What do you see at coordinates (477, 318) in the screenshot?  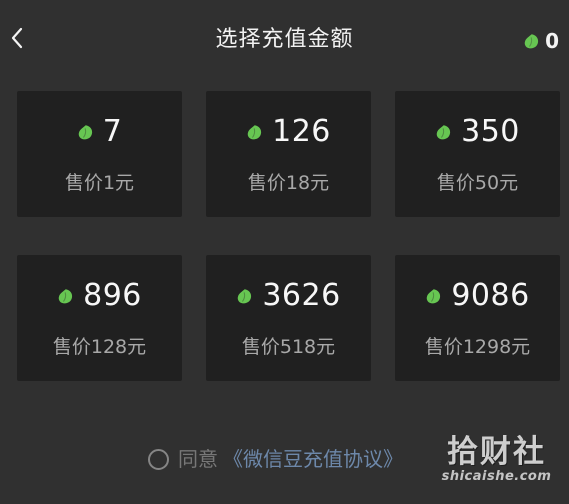 I see `recharge-option-9086: 9086 售价1298元` at bounding box center [477, 318].